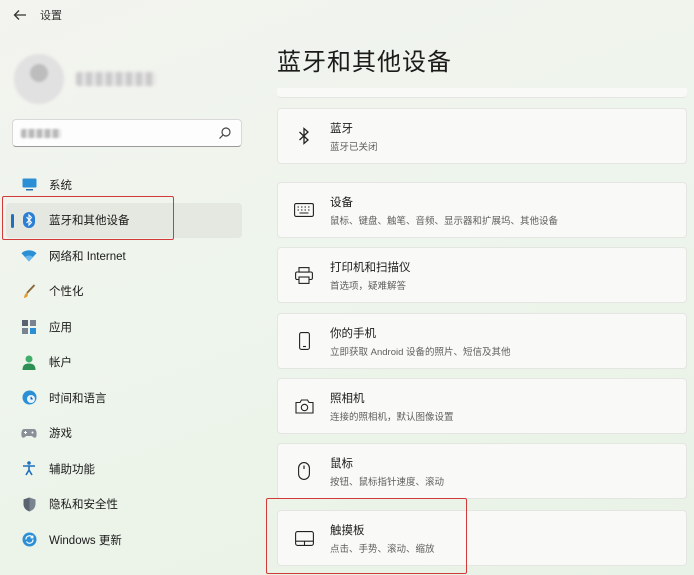  Describe the element at coordinates (83, 505) in the screenshot. I see `sidebar-item-label: 隐私和安全性` at that location.